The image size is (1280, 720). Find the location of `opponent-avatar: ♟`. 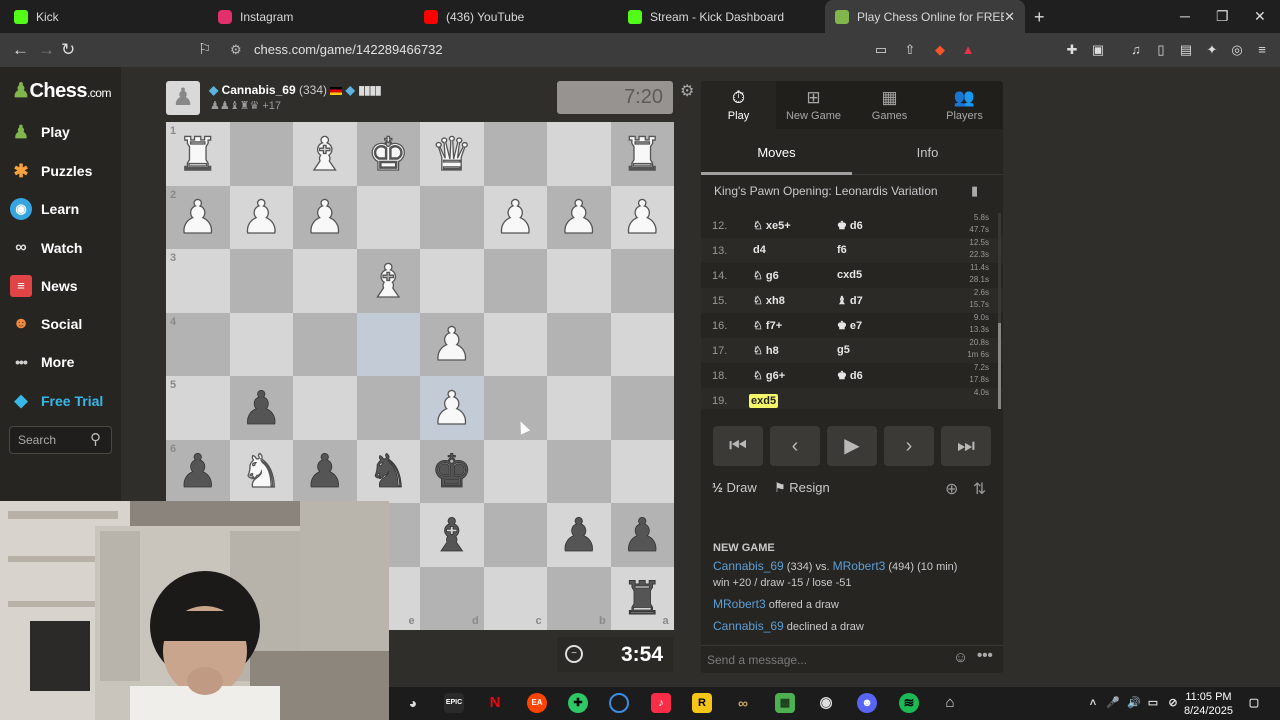

opponent-avatar: ♟ is located at coordinates (183, 98).